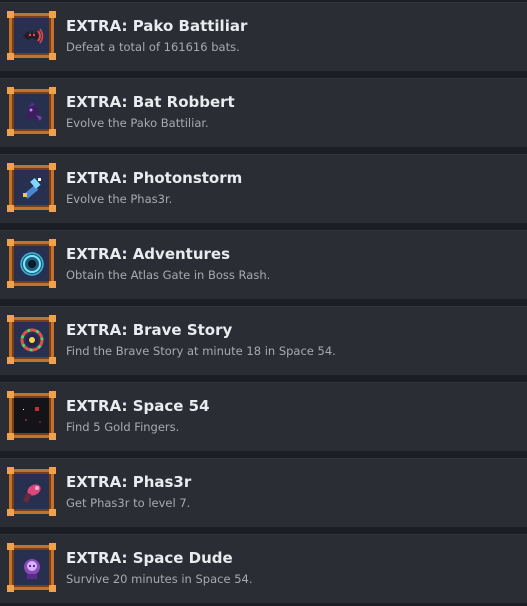 This screenshot has width=527, height=606. I want to click on achievement-title: EXTRA: Bat Robbert, so click(150, 102).